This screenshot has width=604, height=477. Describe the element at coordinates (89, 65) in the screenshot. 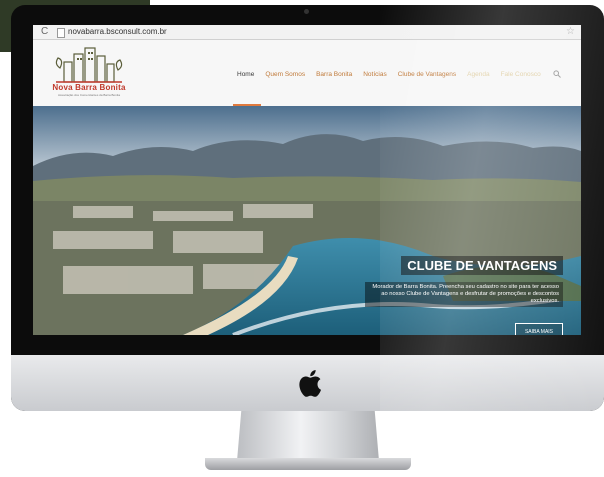

I see `logo-buildings-icon` at that location.